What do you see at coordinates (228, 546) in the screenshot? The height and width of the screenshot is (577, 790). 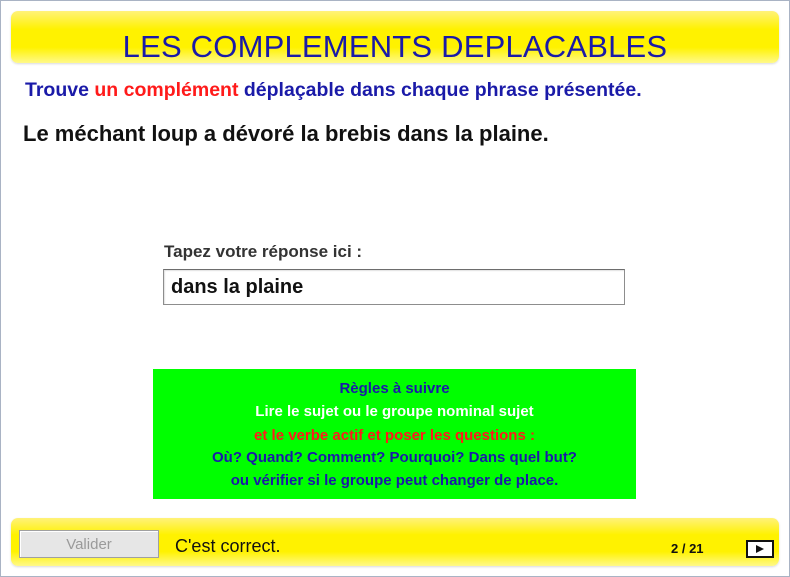 I see `feedback-message: C'est correct.` at bounding box center [228, 546].